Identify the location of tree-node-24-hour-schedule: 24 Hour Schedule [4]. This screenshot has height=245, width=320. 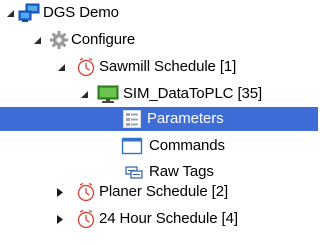
(159, 219).